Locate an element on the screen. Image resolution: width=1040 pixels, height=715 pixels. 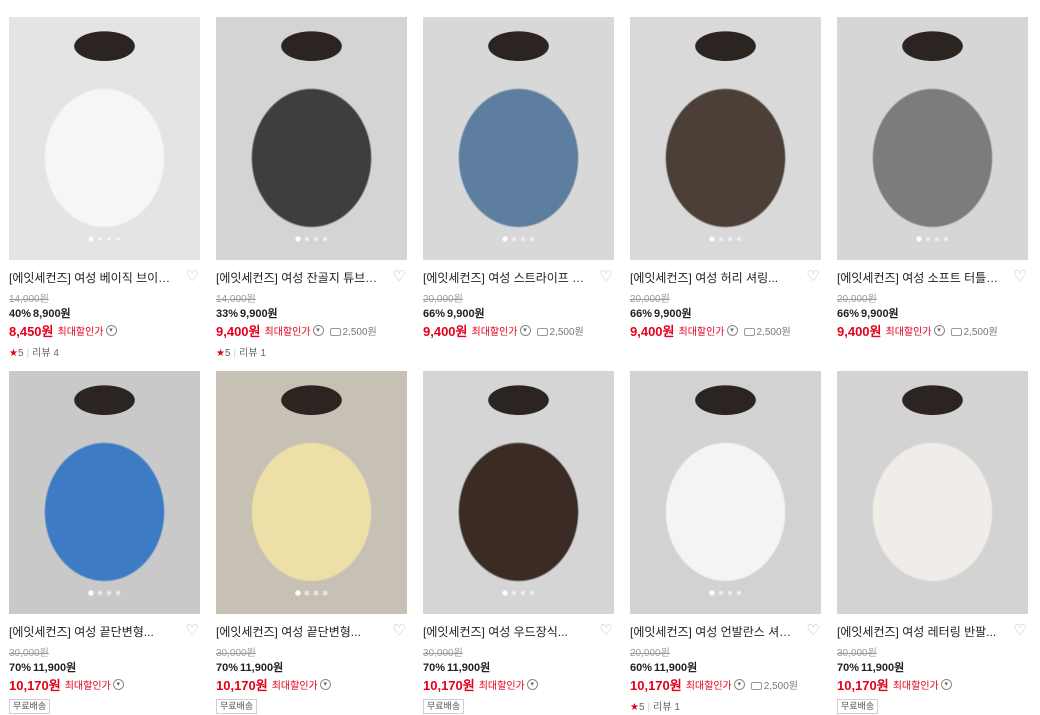
sale-price-row: 33% 9,900원 is located at coordinates (311, 312).